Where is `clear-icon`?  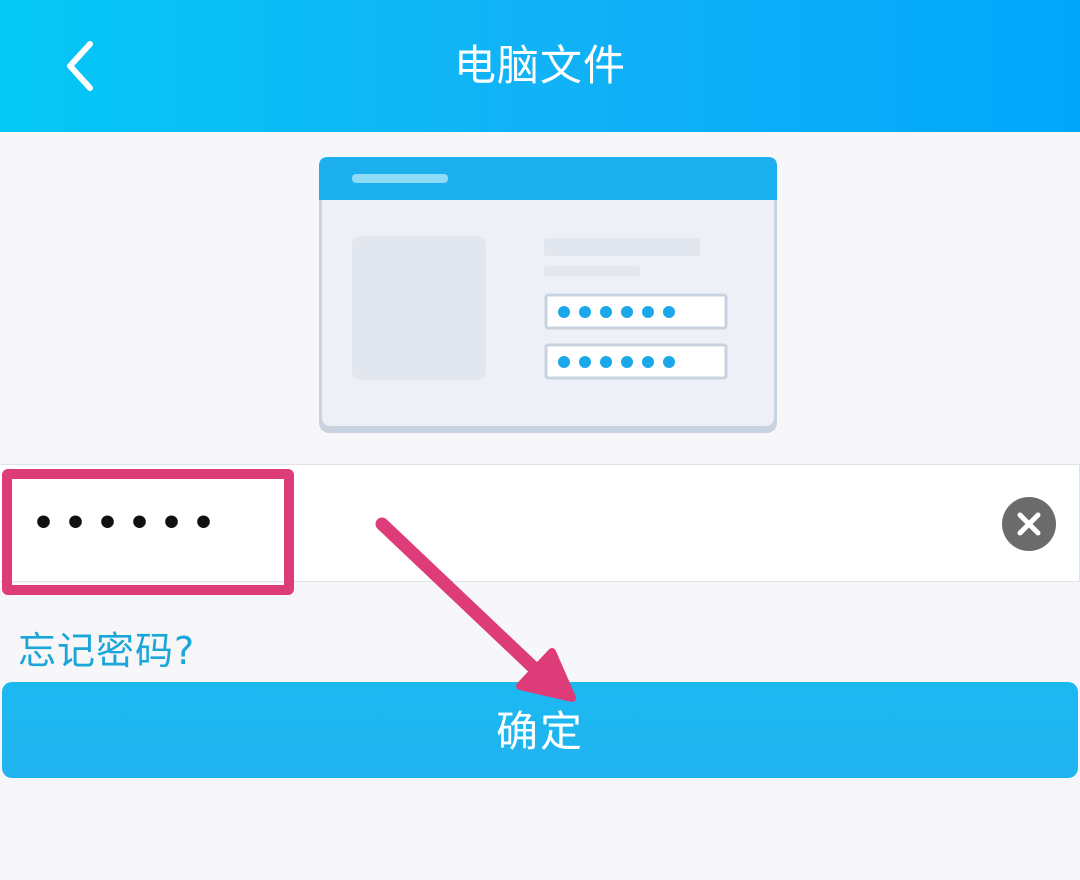 clear-icon is located at coordinates (1029, 524).